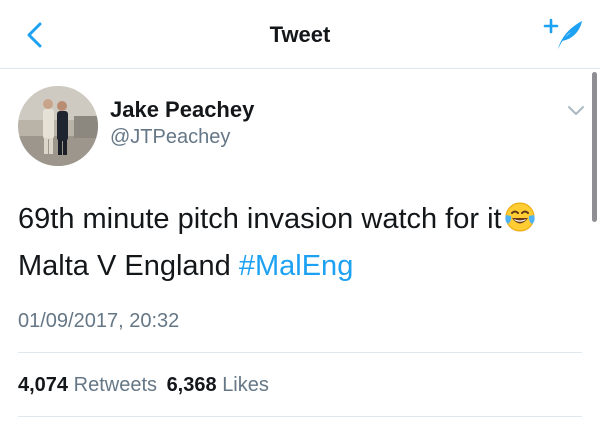 The image size is (600, 423). Describe the element at coordinates (218, 385) in the screenshot. I see `likes-stat: 6,368 Likes` at that location.